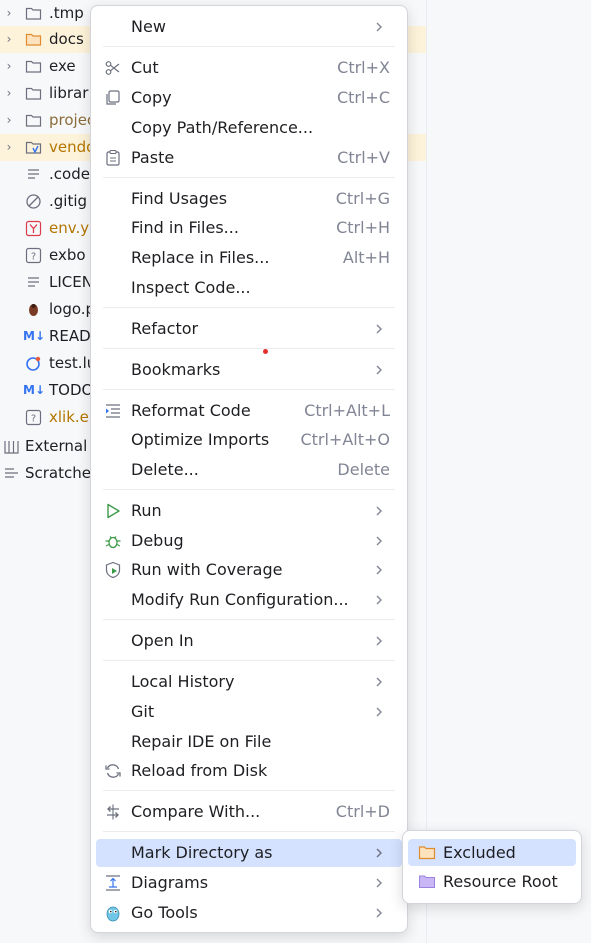 The image size is (591, 943). What do you see at coordinates (249, 411) in the screenshot?
I see `menu-item-reformat-code: Reformat Code Ctrl+Alt+L` at bounding box center [249, 411].